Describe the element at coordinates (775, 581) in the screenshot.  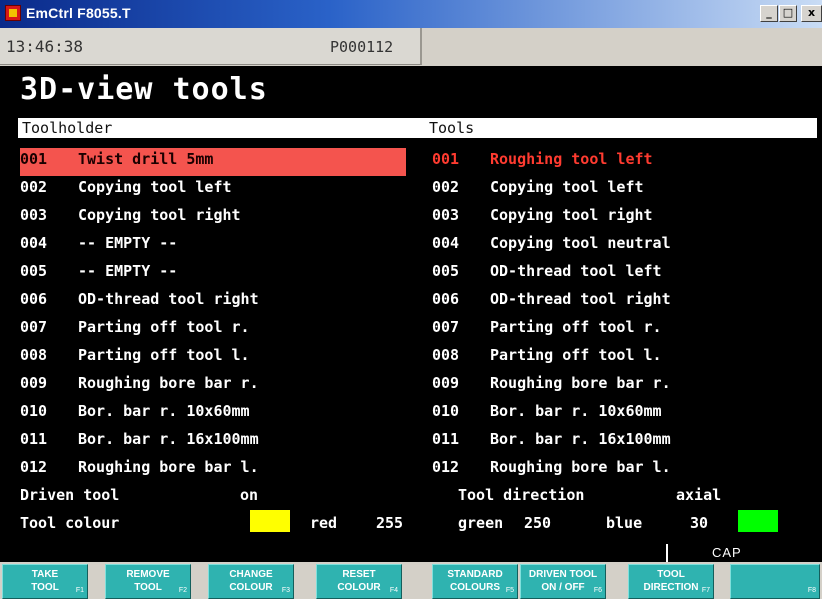
I see `empty-softkey: F8` at that location.